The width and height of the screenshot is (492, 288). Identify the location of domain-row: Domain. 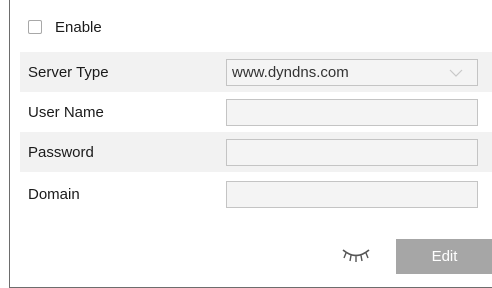
(256, 194).